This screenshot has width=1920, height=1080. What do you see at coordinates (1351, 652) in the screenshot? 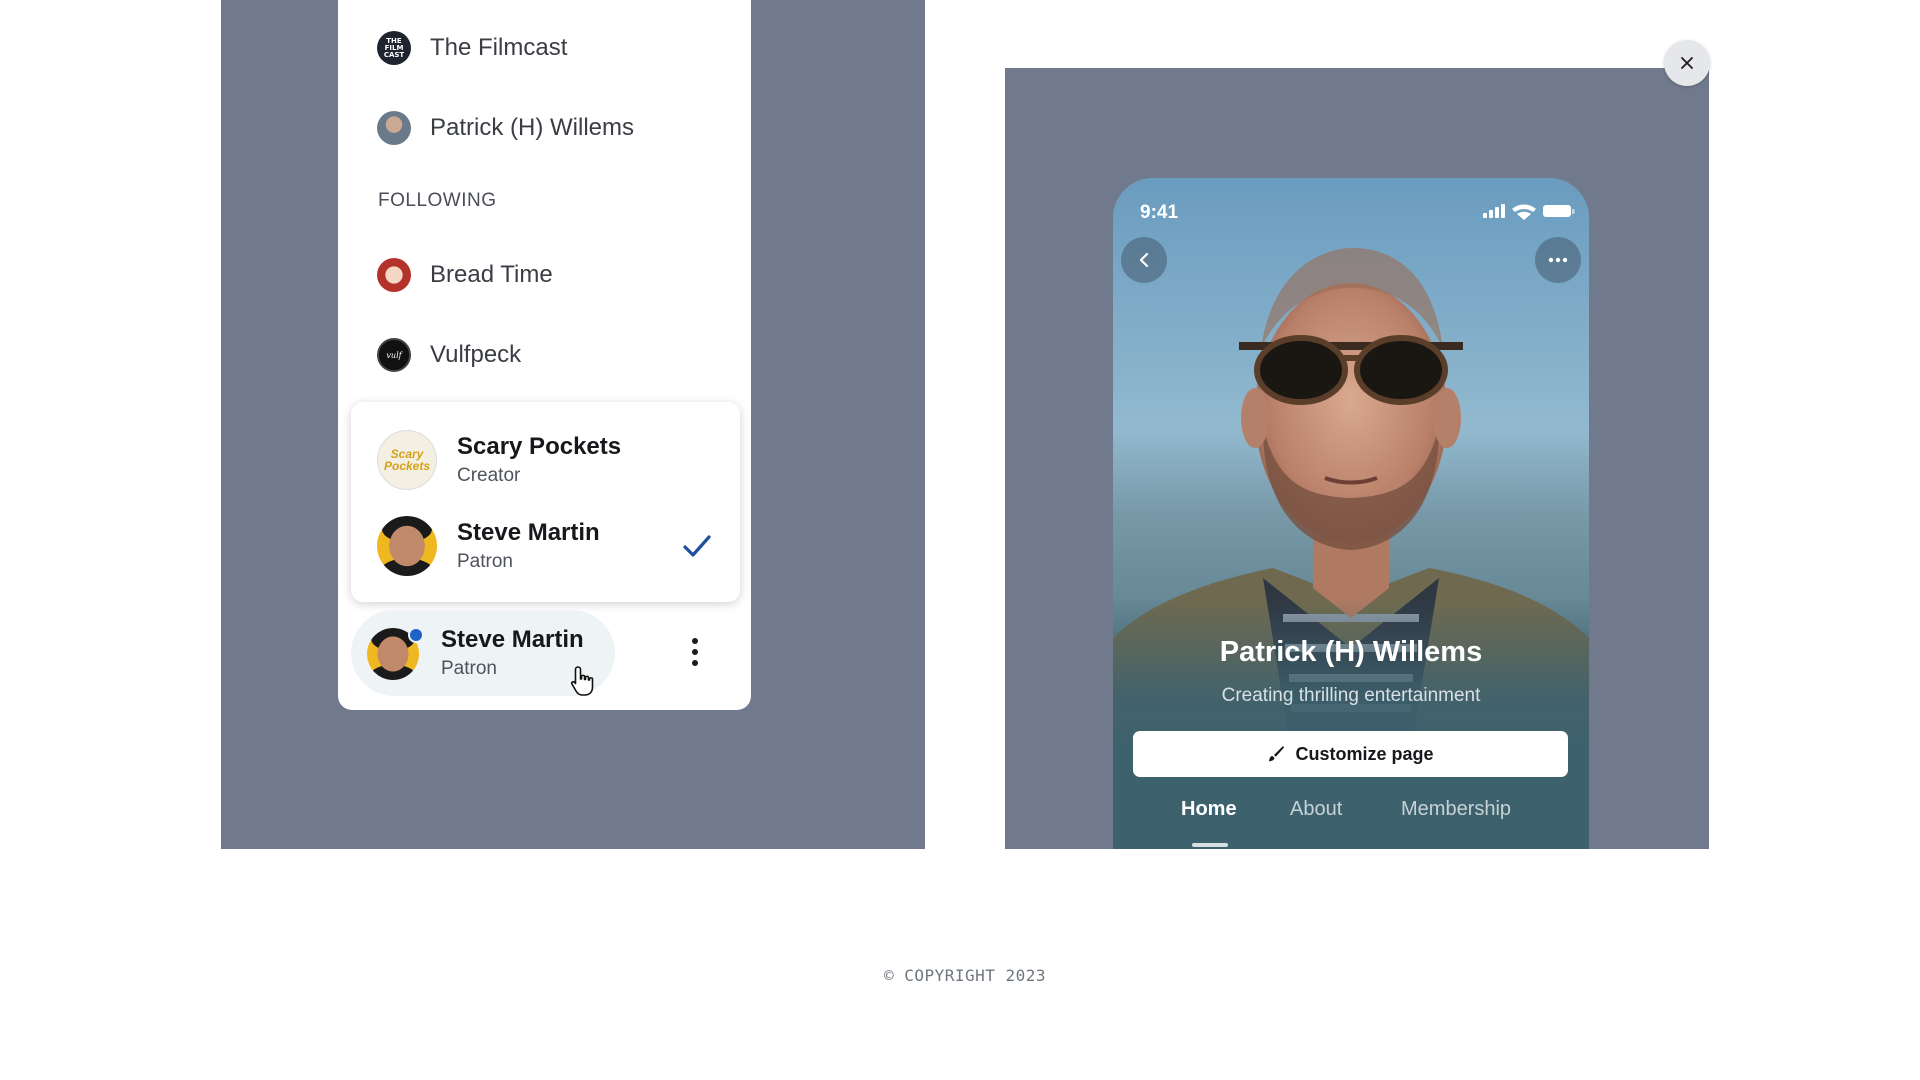
I see `creator-name: Patrick (H) Willems` at bounding box center [1351, 652].